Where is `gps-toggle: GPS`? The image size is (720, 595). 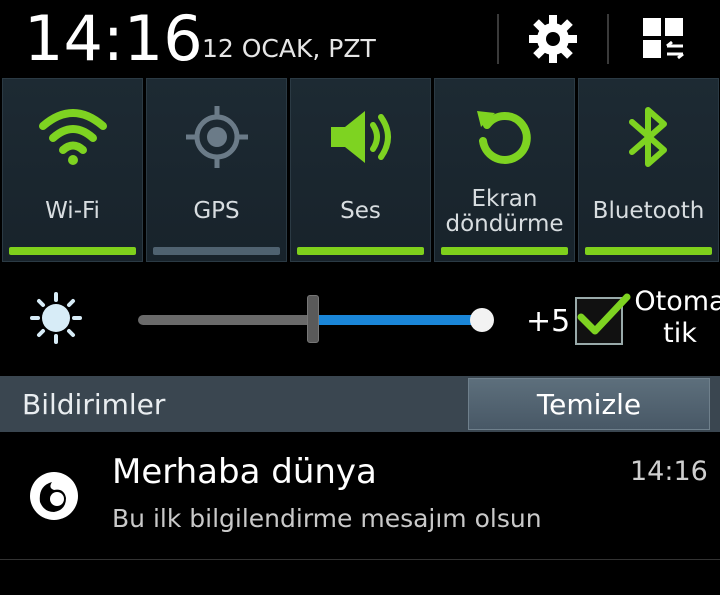 gps-toggle: GPS is located at coordinates (216, 170).